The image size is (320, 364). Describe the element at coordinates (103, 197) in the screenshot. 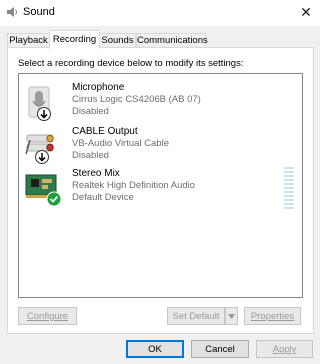

I see `device-status: Default Device` at that location.